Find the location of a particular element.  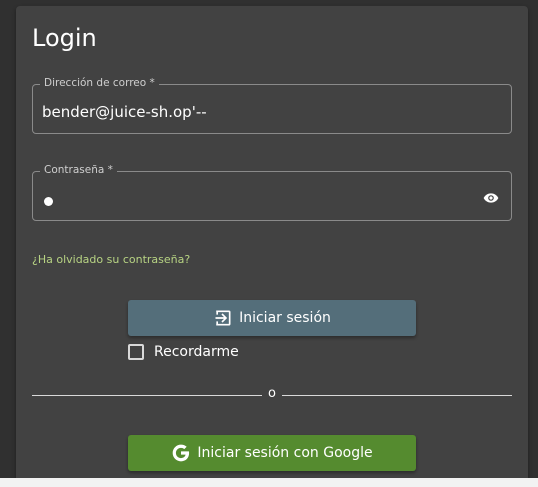

divider-text: o is located at coordinates (272, 393).